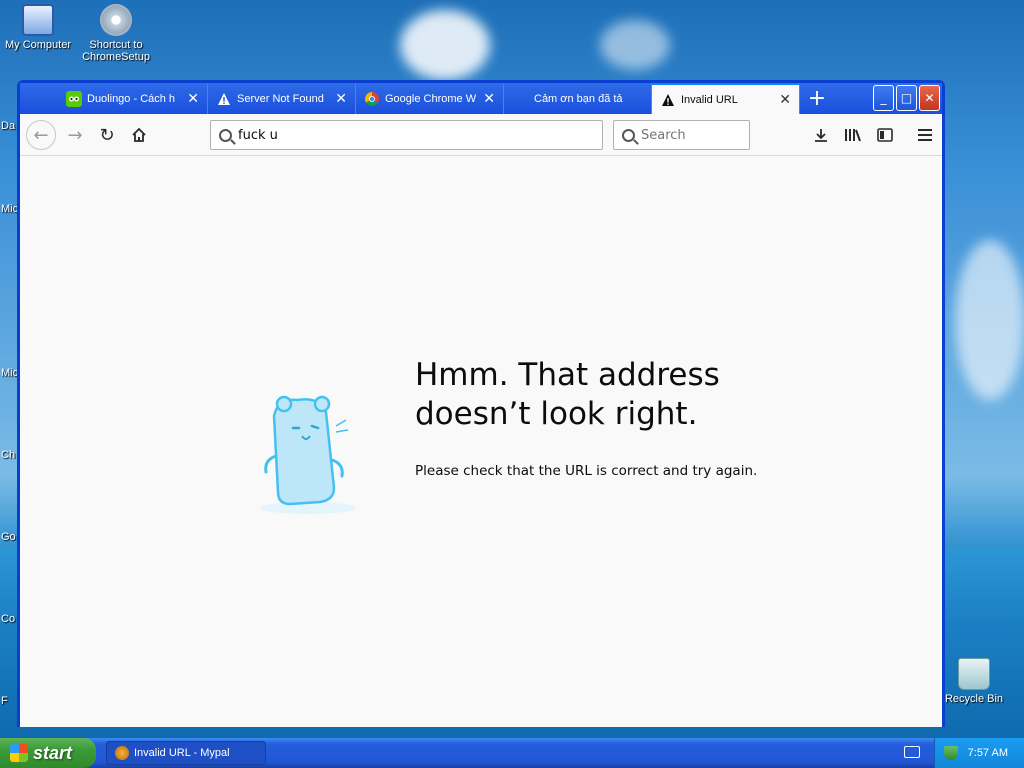  I want to click on my-computer-icon, so click(38, 20).